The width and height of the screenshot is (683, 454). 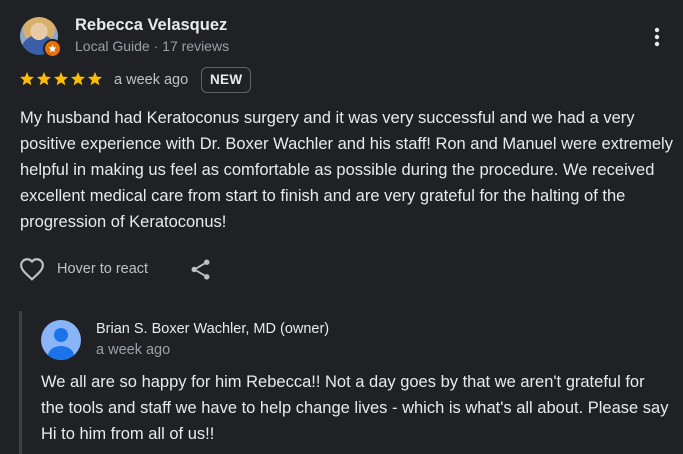 I want to click on reply-divider, so click(x=20, y=382).